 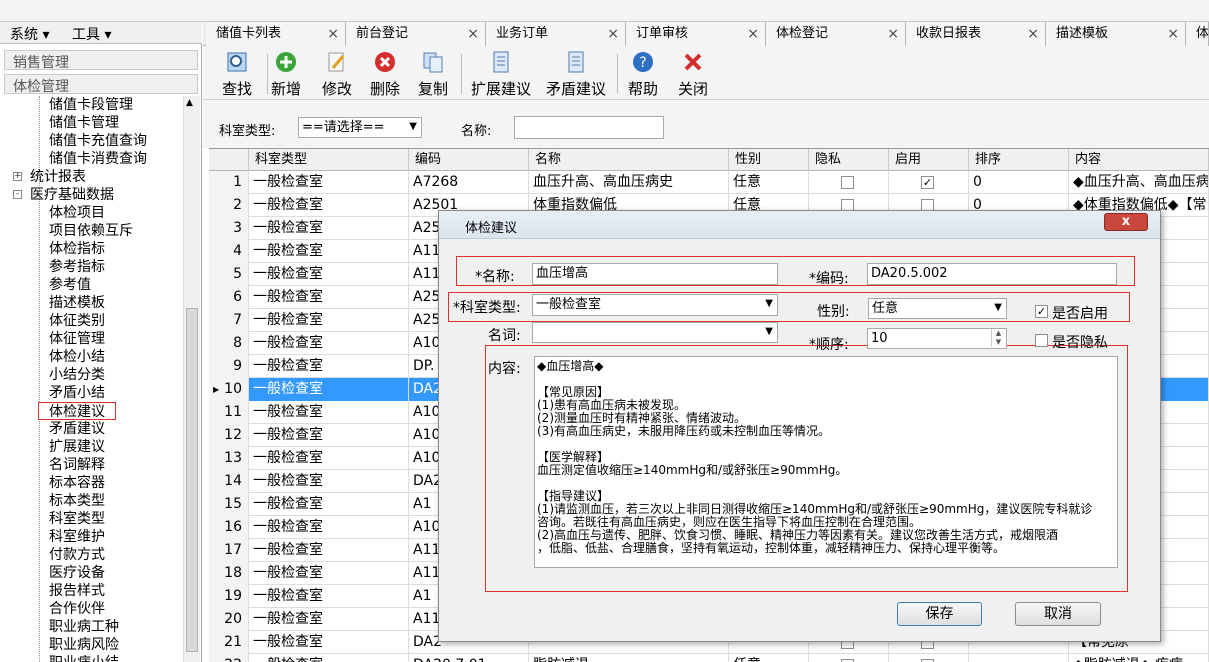 I want to click on scroll-up-arrow-icon: ▲, so click(x=189, y=103).